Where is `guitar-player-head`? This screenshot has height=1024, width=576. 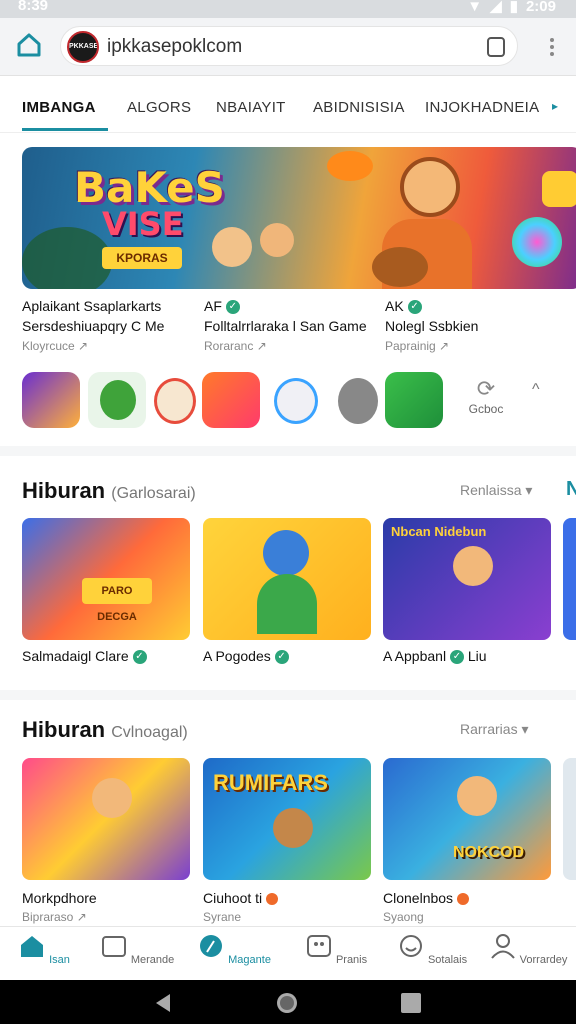 guitar-player-head is located at coordinates (430, 187).